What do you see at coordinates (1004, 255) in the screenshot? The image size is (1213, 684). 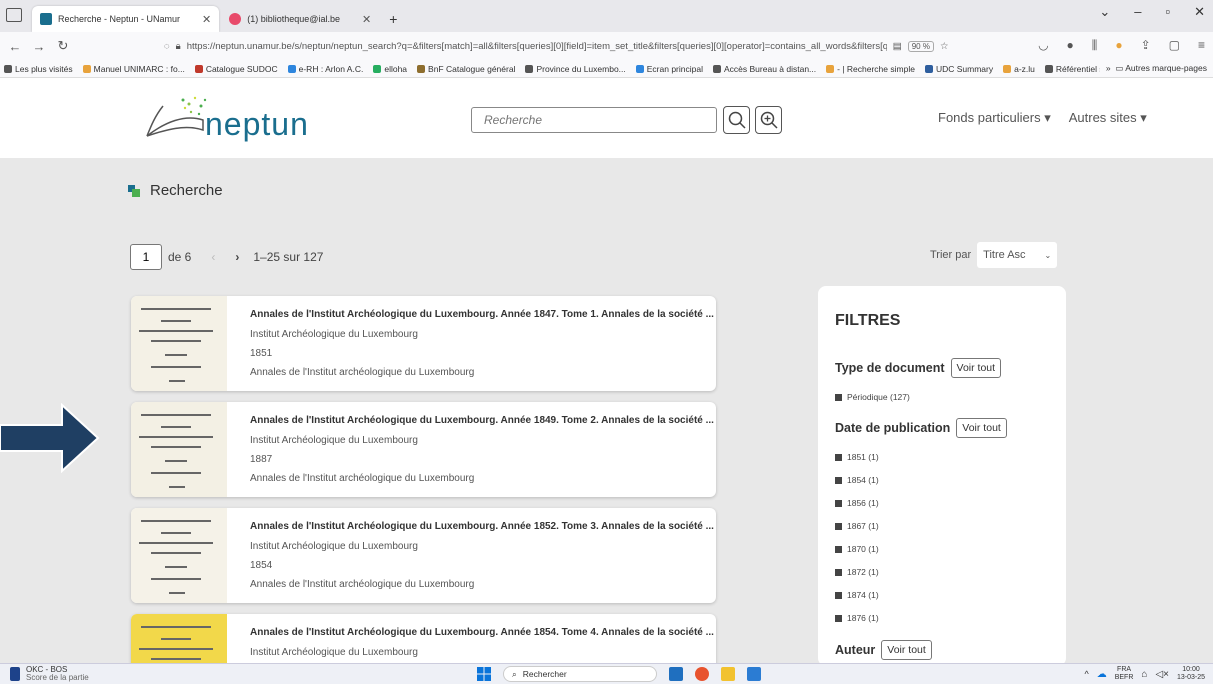 I see `sort-value: Titre Asc` at bounding box center [1004, 255].